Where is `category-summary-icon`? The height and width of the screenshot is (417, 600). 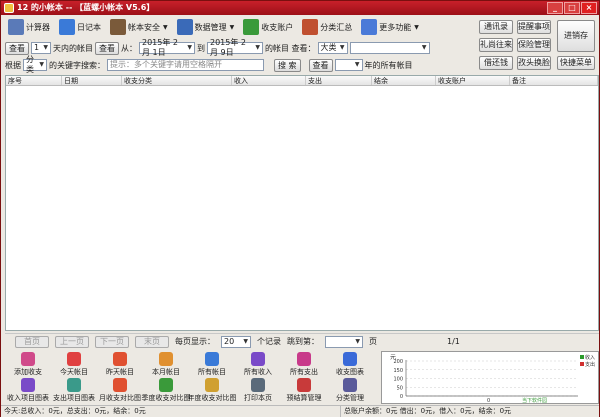 category-summary-icon is located at coordinates (310, 27).